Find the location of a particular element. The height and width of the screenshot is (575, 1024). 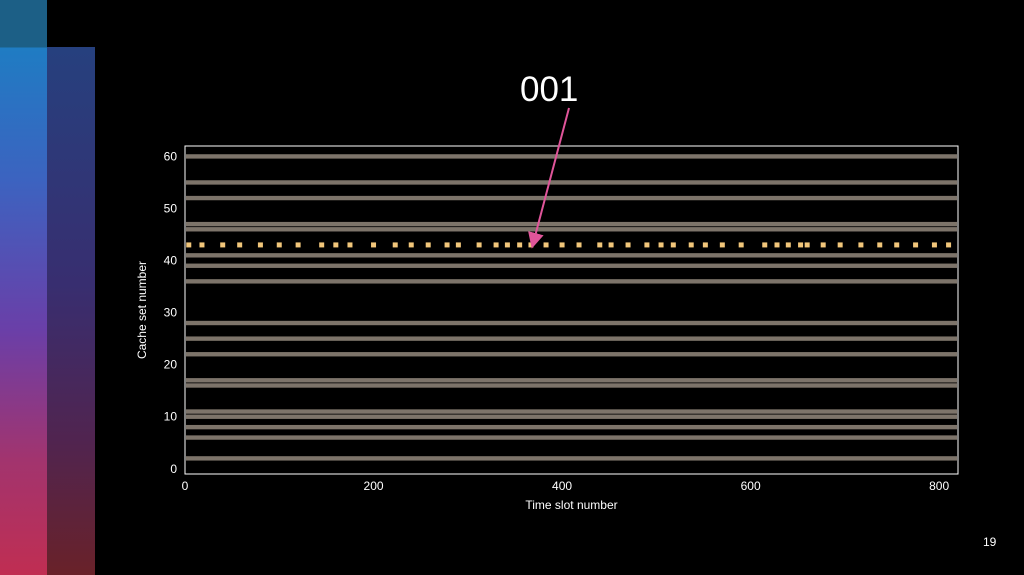

y-tick-label: 30 is located at coordinates (171, 313).